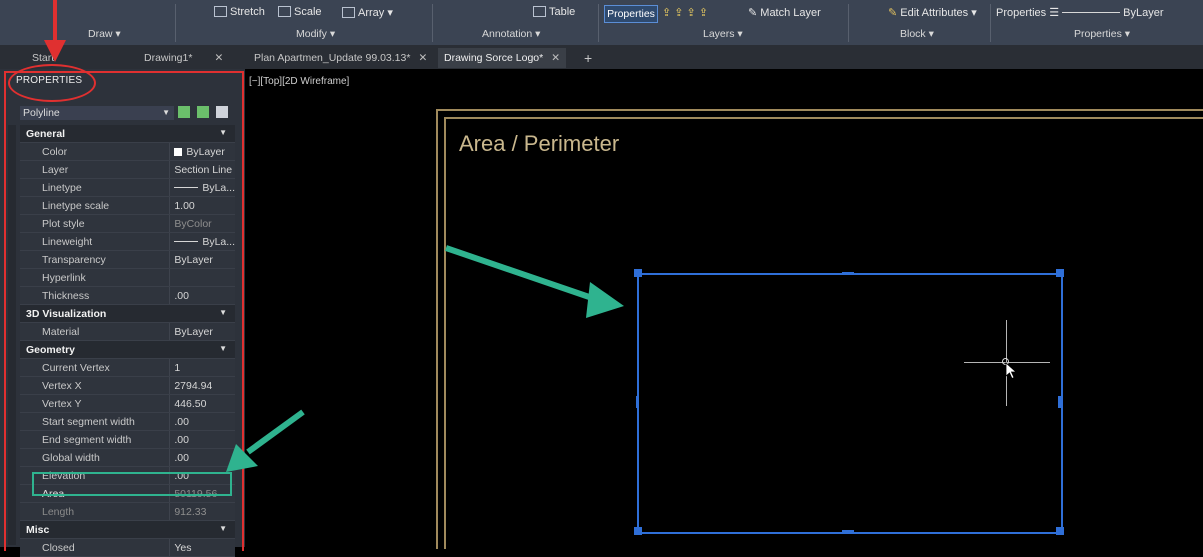 This screenshot has height=557, width=1203. I want to click on prop-row-color: Color ByLayer, so click(127, 151).